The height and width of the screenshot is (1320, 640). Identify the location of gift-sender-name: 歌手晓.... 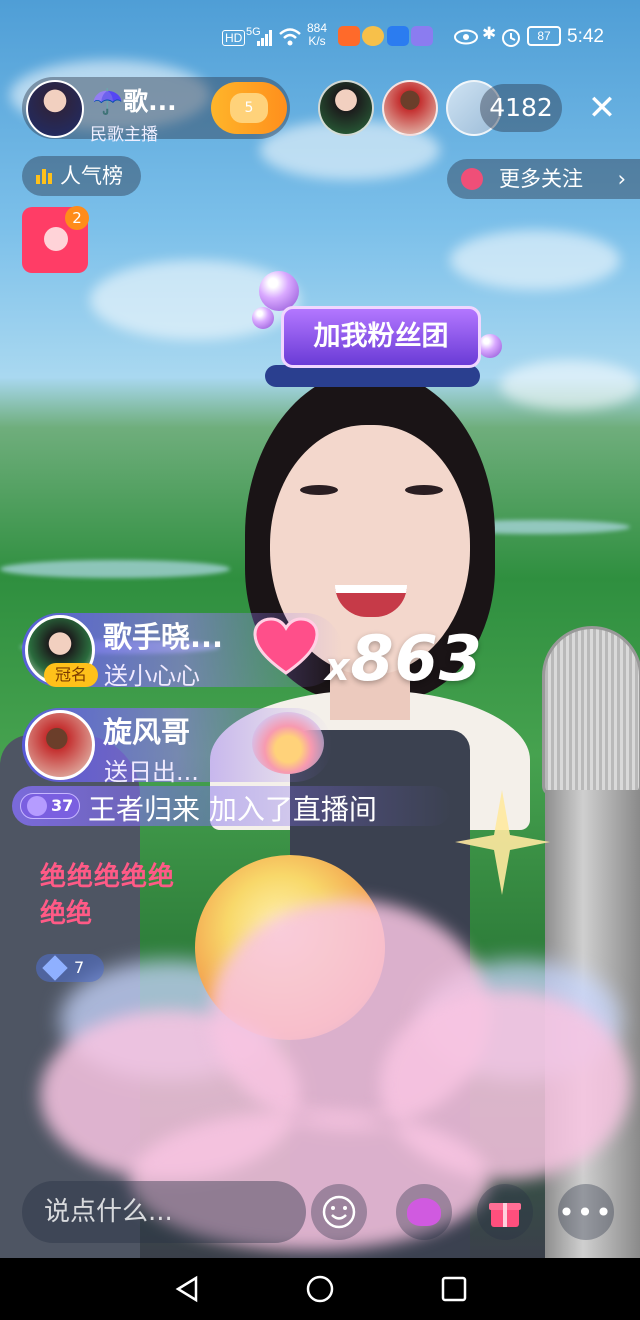
(163, 637).